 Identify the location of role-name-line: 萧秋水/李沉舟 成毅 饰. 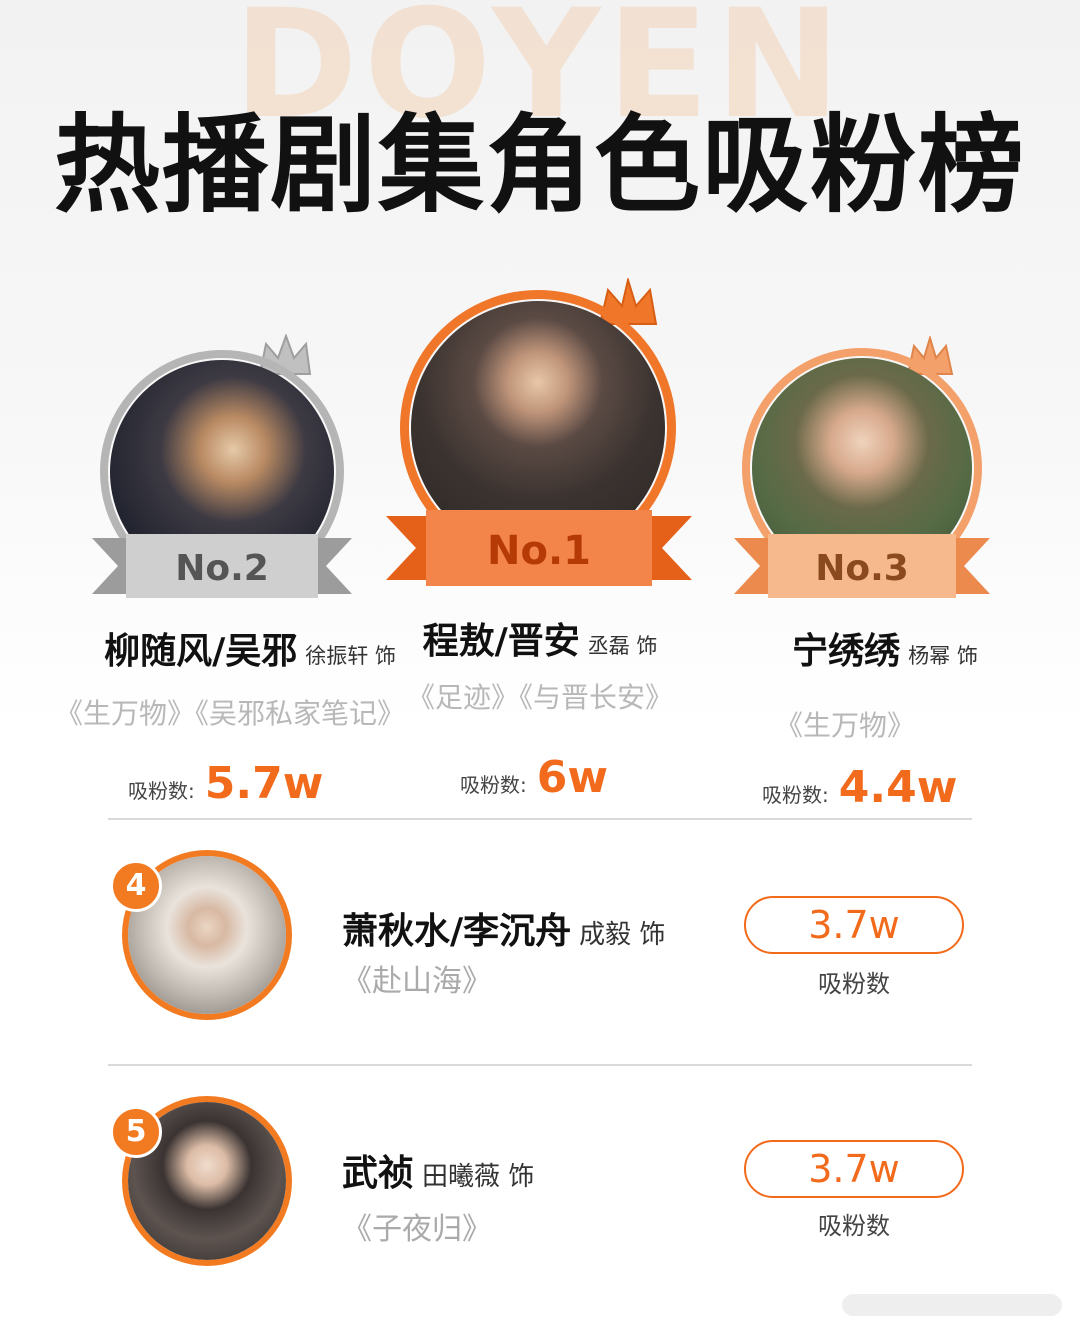
(503, 928).